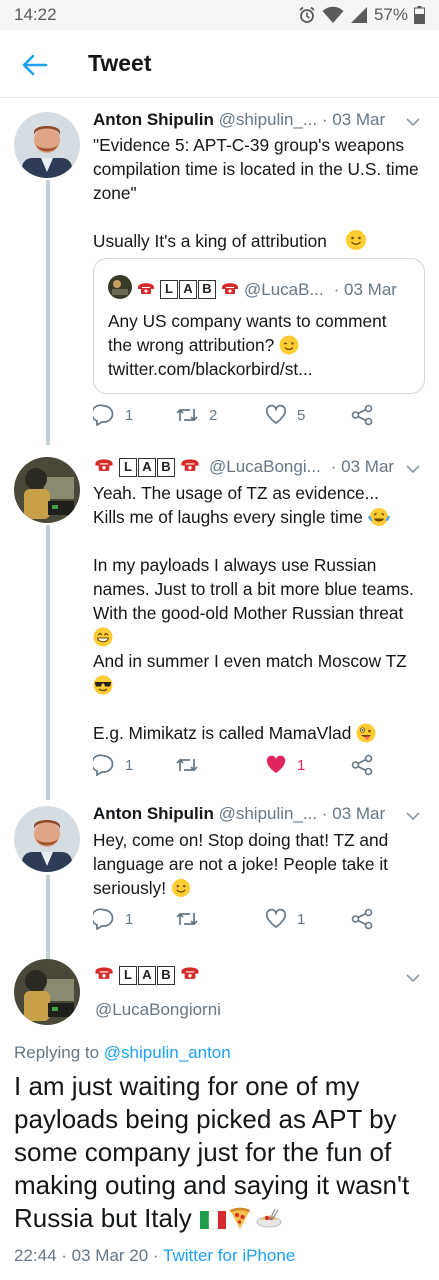 Image resolution: width=439 pixels, height=1280 pixels. What do you see at coordinates (35, 65) in the screenshot?
I see `back-arrow-icon` at bounding box center [35, 65].